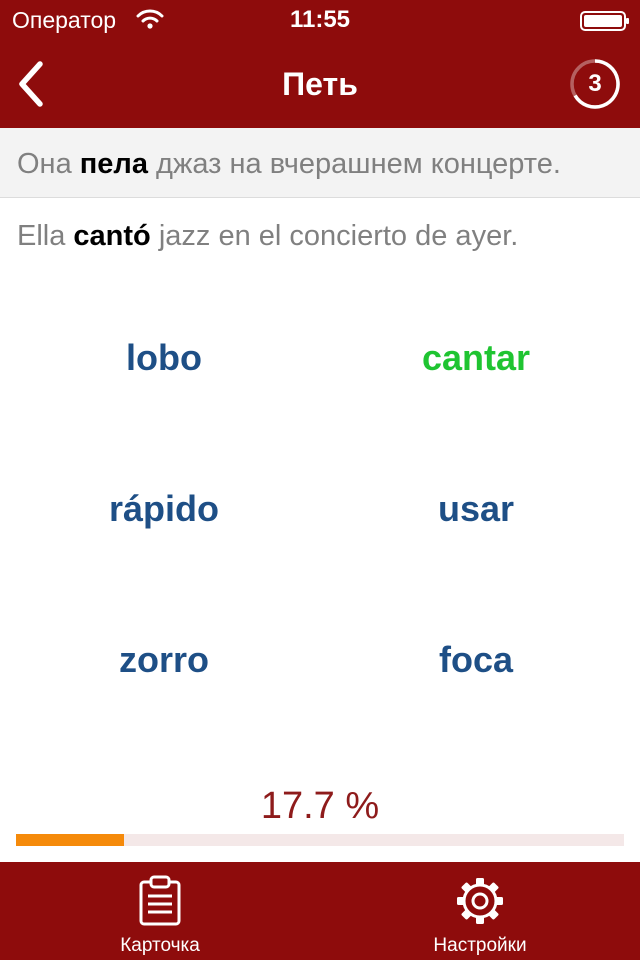 The image size is (640, 960). Describe the element at coordinates (480, 945) in the screenshot. I see `tab-settings-label: Настройки` at that location.